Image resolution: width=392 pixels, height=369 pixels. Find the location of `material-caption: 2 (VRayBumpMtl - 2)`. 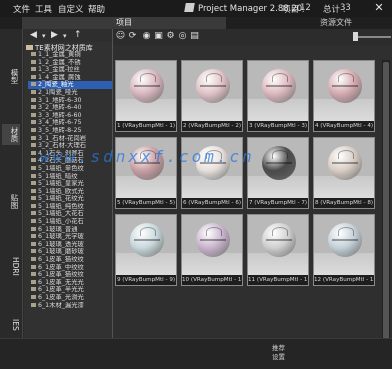

material-caption: 2 (VRayBumpMtl - 2) is located at coordinates (212, 126).